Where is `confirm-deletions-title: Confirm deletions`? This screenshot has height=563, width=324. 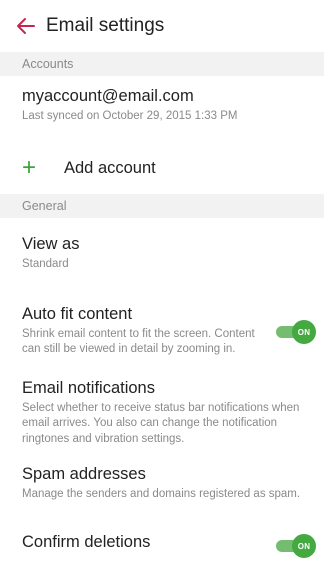
confirm-deletions-title: Confirm deletions is located at coordinates (86, 542).